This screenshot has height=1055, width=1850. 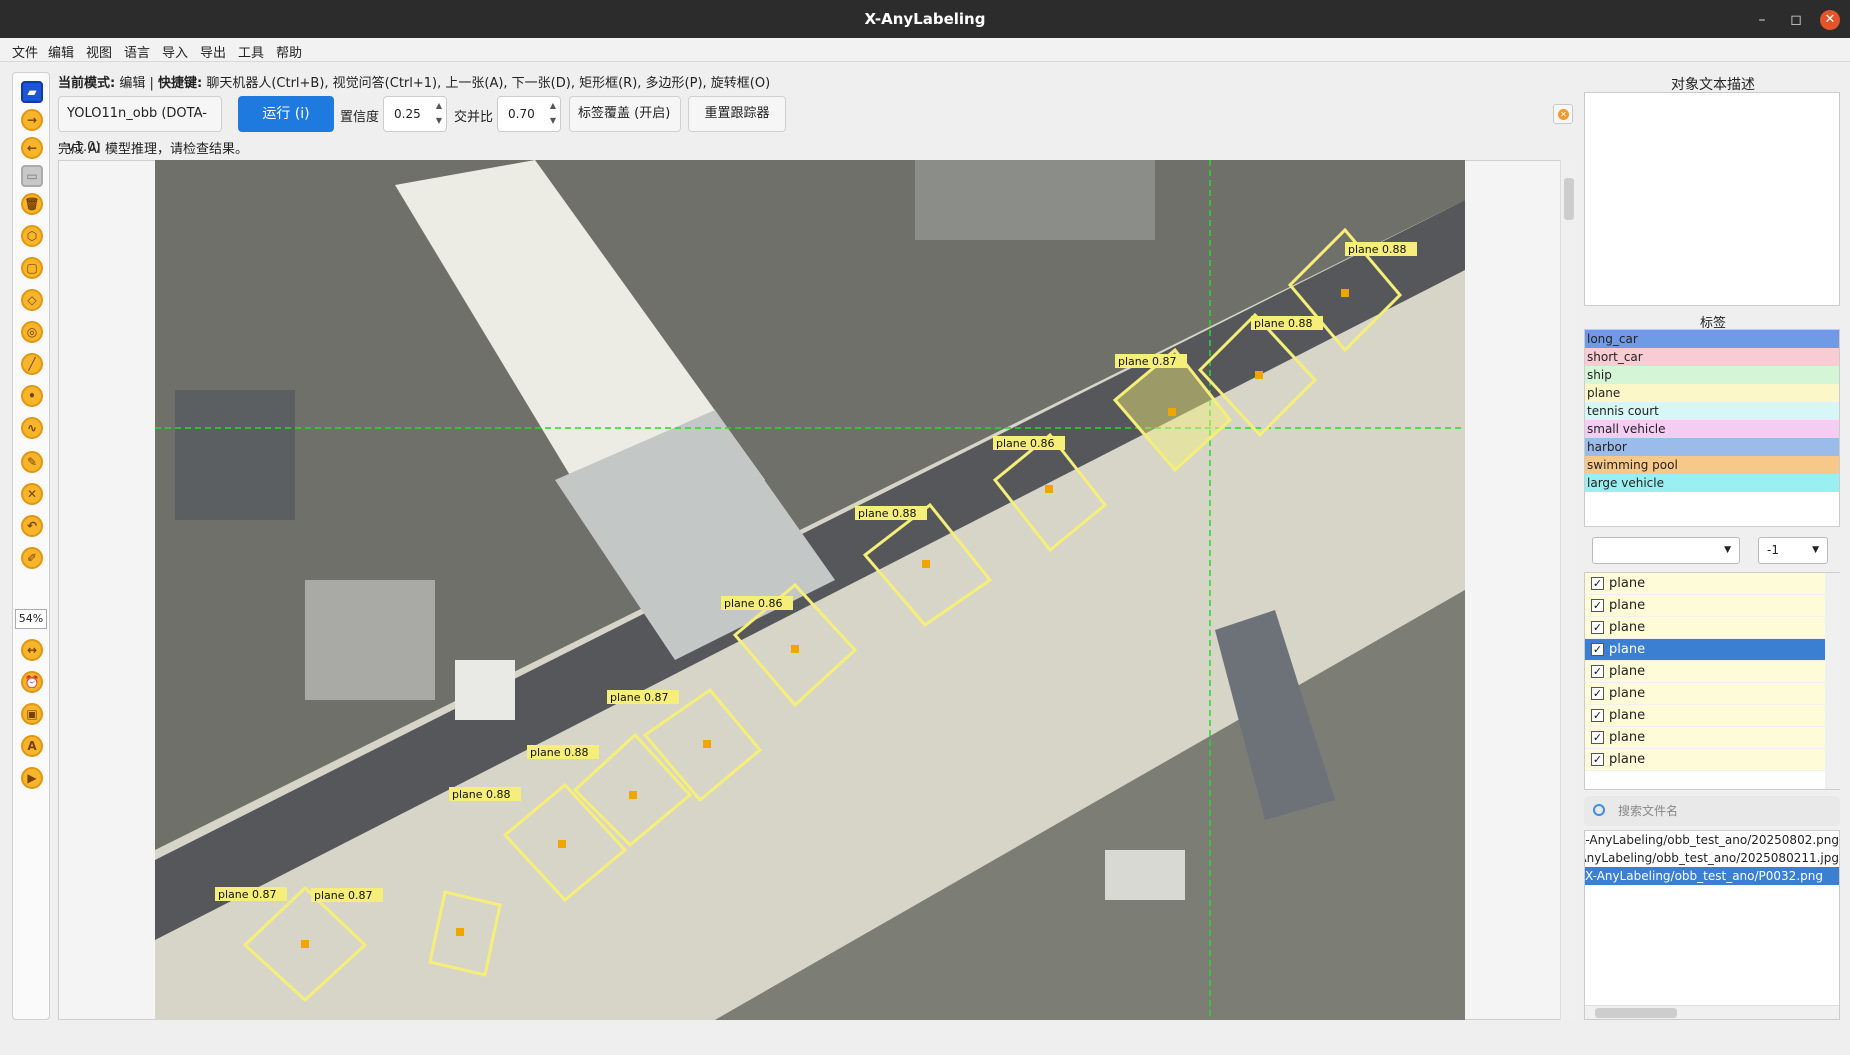 I want to click on run-button: 运行 (i), so click(x=286, y=114).